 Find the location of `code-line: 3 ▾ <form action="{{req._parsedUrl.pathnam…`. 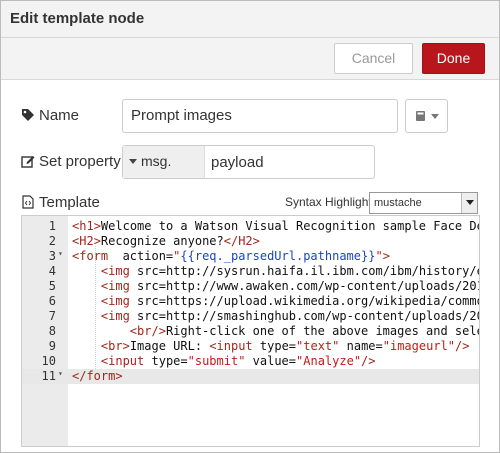

code-line: 3 ▾ <form action="{{req._parsedUrl.pathnam… is located at coordinates (250, 256).